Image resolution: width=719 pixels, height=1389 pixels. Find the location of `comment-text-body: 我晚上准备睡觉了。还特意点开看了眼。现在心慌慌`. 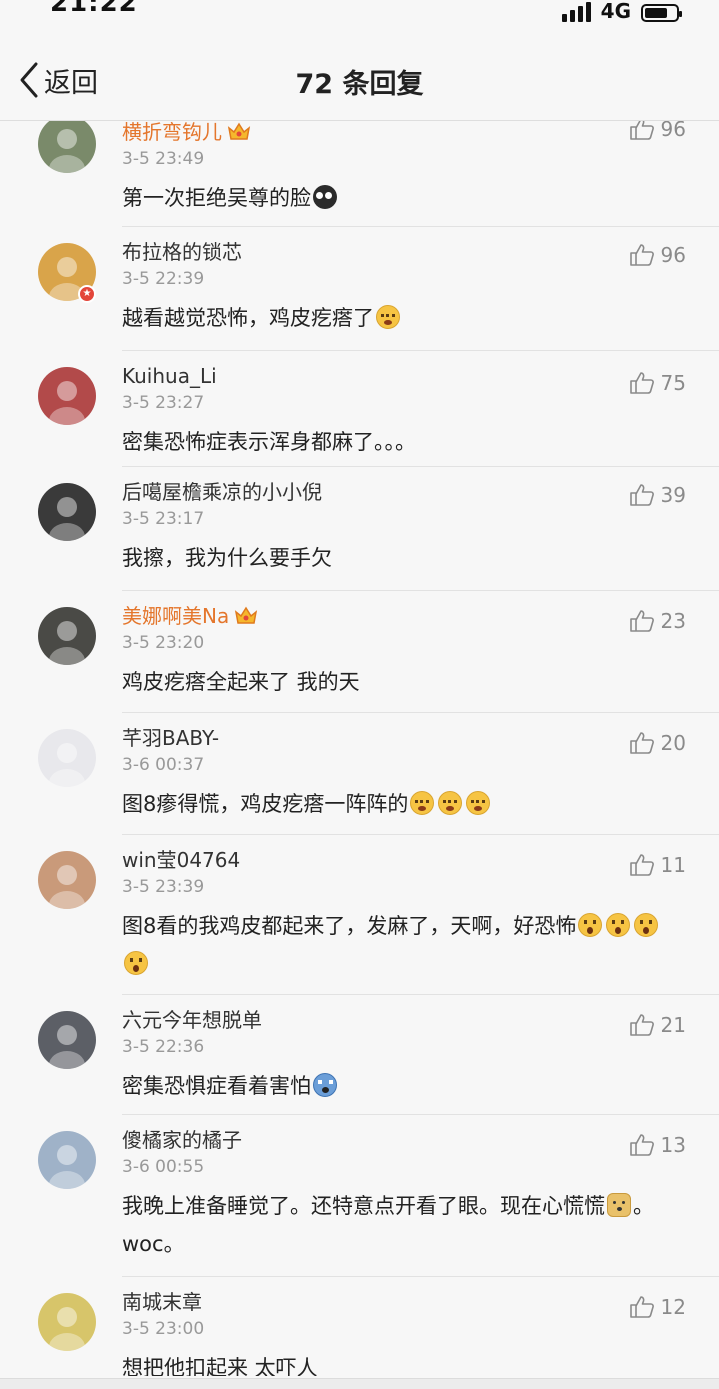

comment-text-body: 我晚上准备睡觉了。还特意点开看了眼。现在心慌慌 is located at coordinates (363, 1206).